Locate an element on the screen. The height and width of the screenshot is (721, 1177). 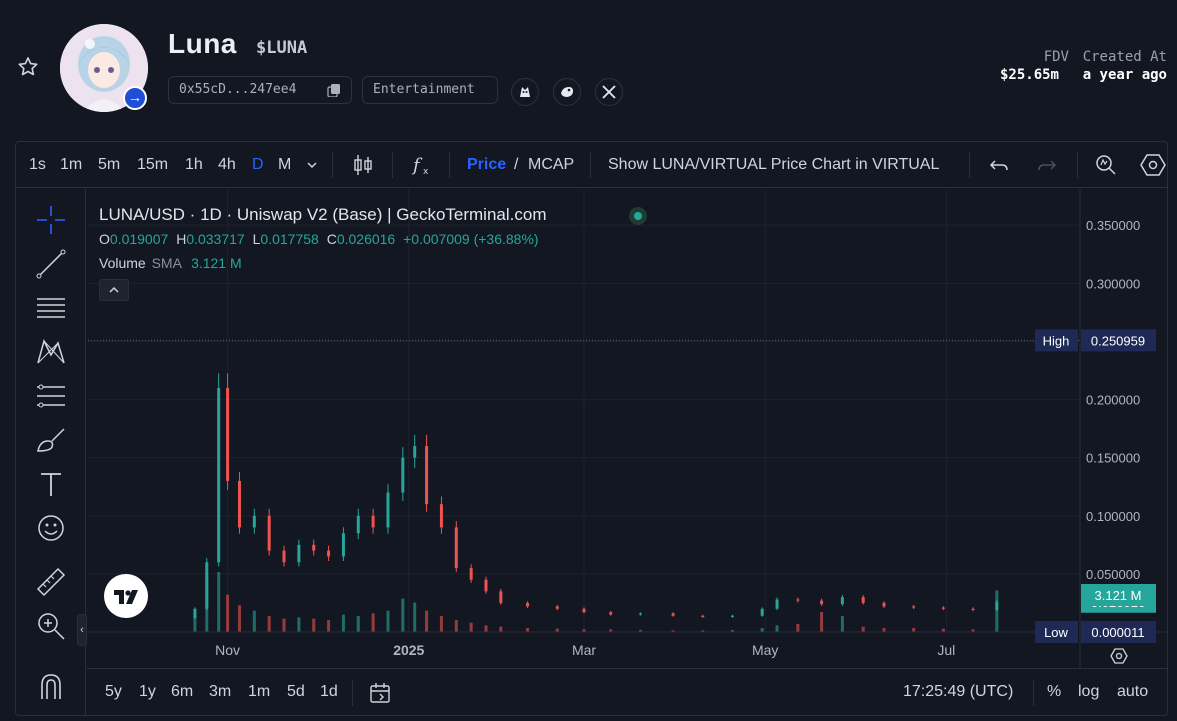
range-5d: 5d is located at coordinates (296, 692).